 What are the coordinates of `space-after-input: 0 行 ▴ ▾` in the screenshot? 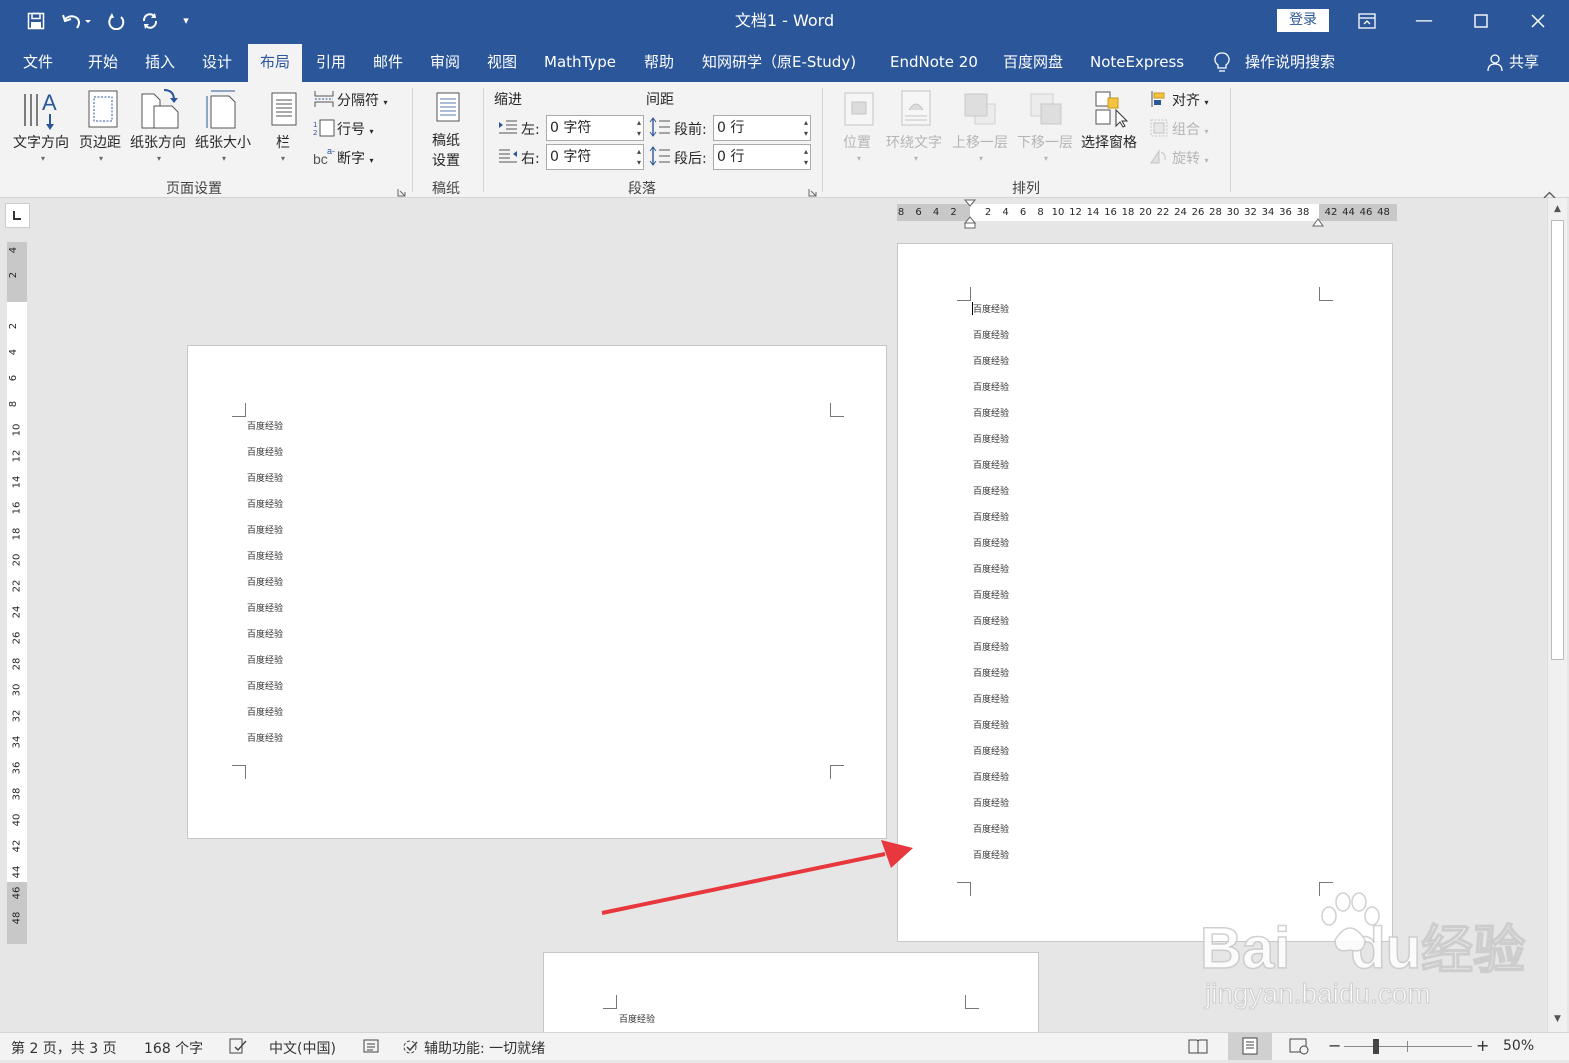 It's located at (762, 157).